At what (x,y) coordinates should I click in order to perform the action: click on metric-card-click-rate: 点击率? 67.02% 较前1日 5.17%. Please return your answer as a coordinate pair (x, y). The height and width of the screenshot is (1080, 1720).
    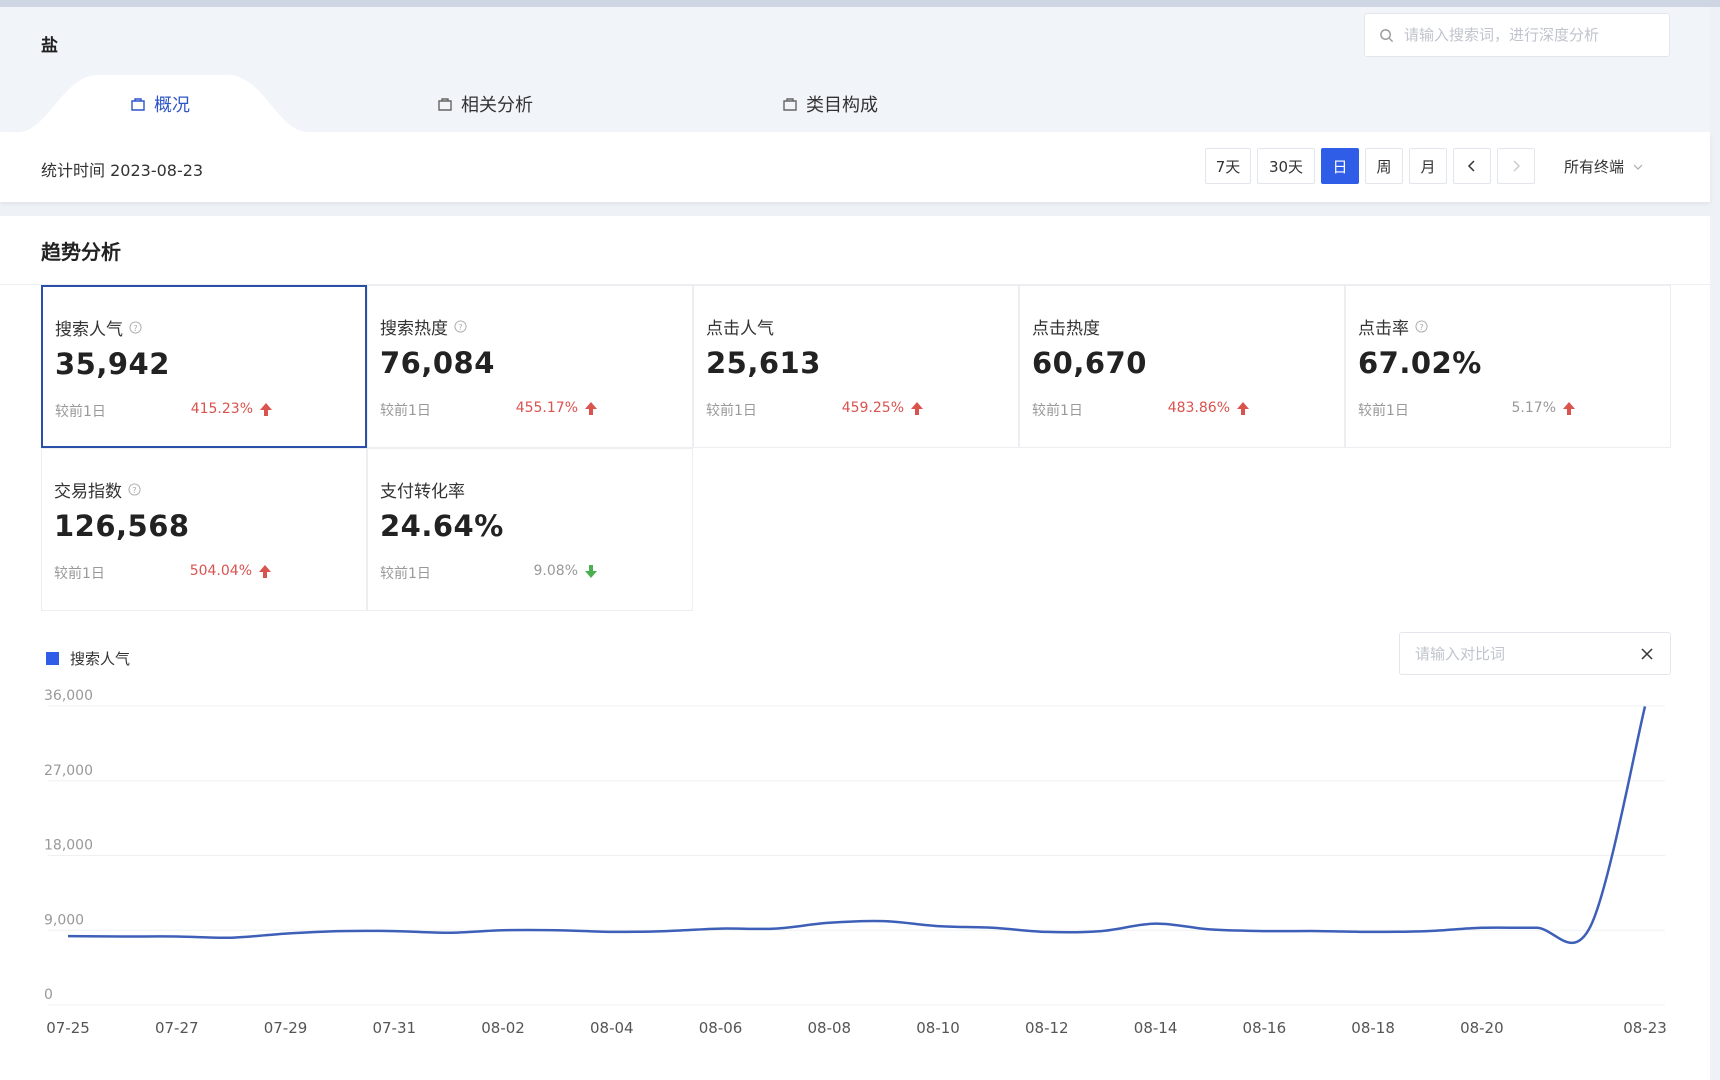
    Looking at the image, I should click on (1508, 366).